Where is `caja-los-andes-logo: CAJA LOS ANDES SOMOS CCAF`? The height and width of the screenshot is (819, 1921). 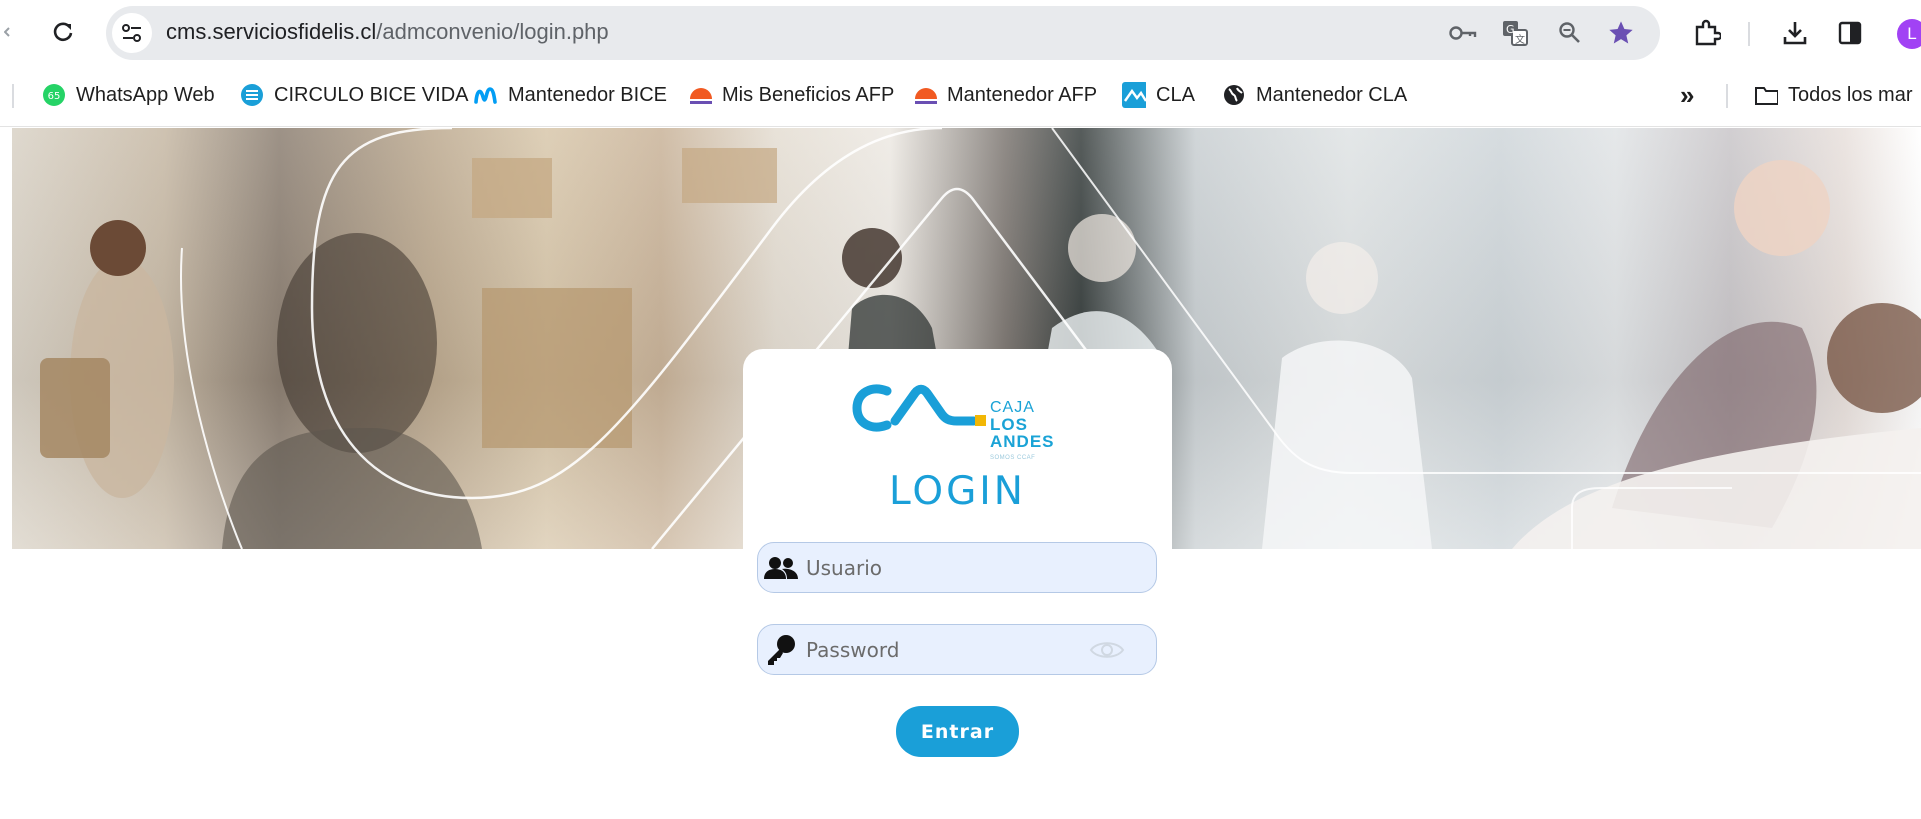 caja-los-andes-logo: CAJA LOS ANDES SOMOS CCAF is located at coordinates (959, 417).